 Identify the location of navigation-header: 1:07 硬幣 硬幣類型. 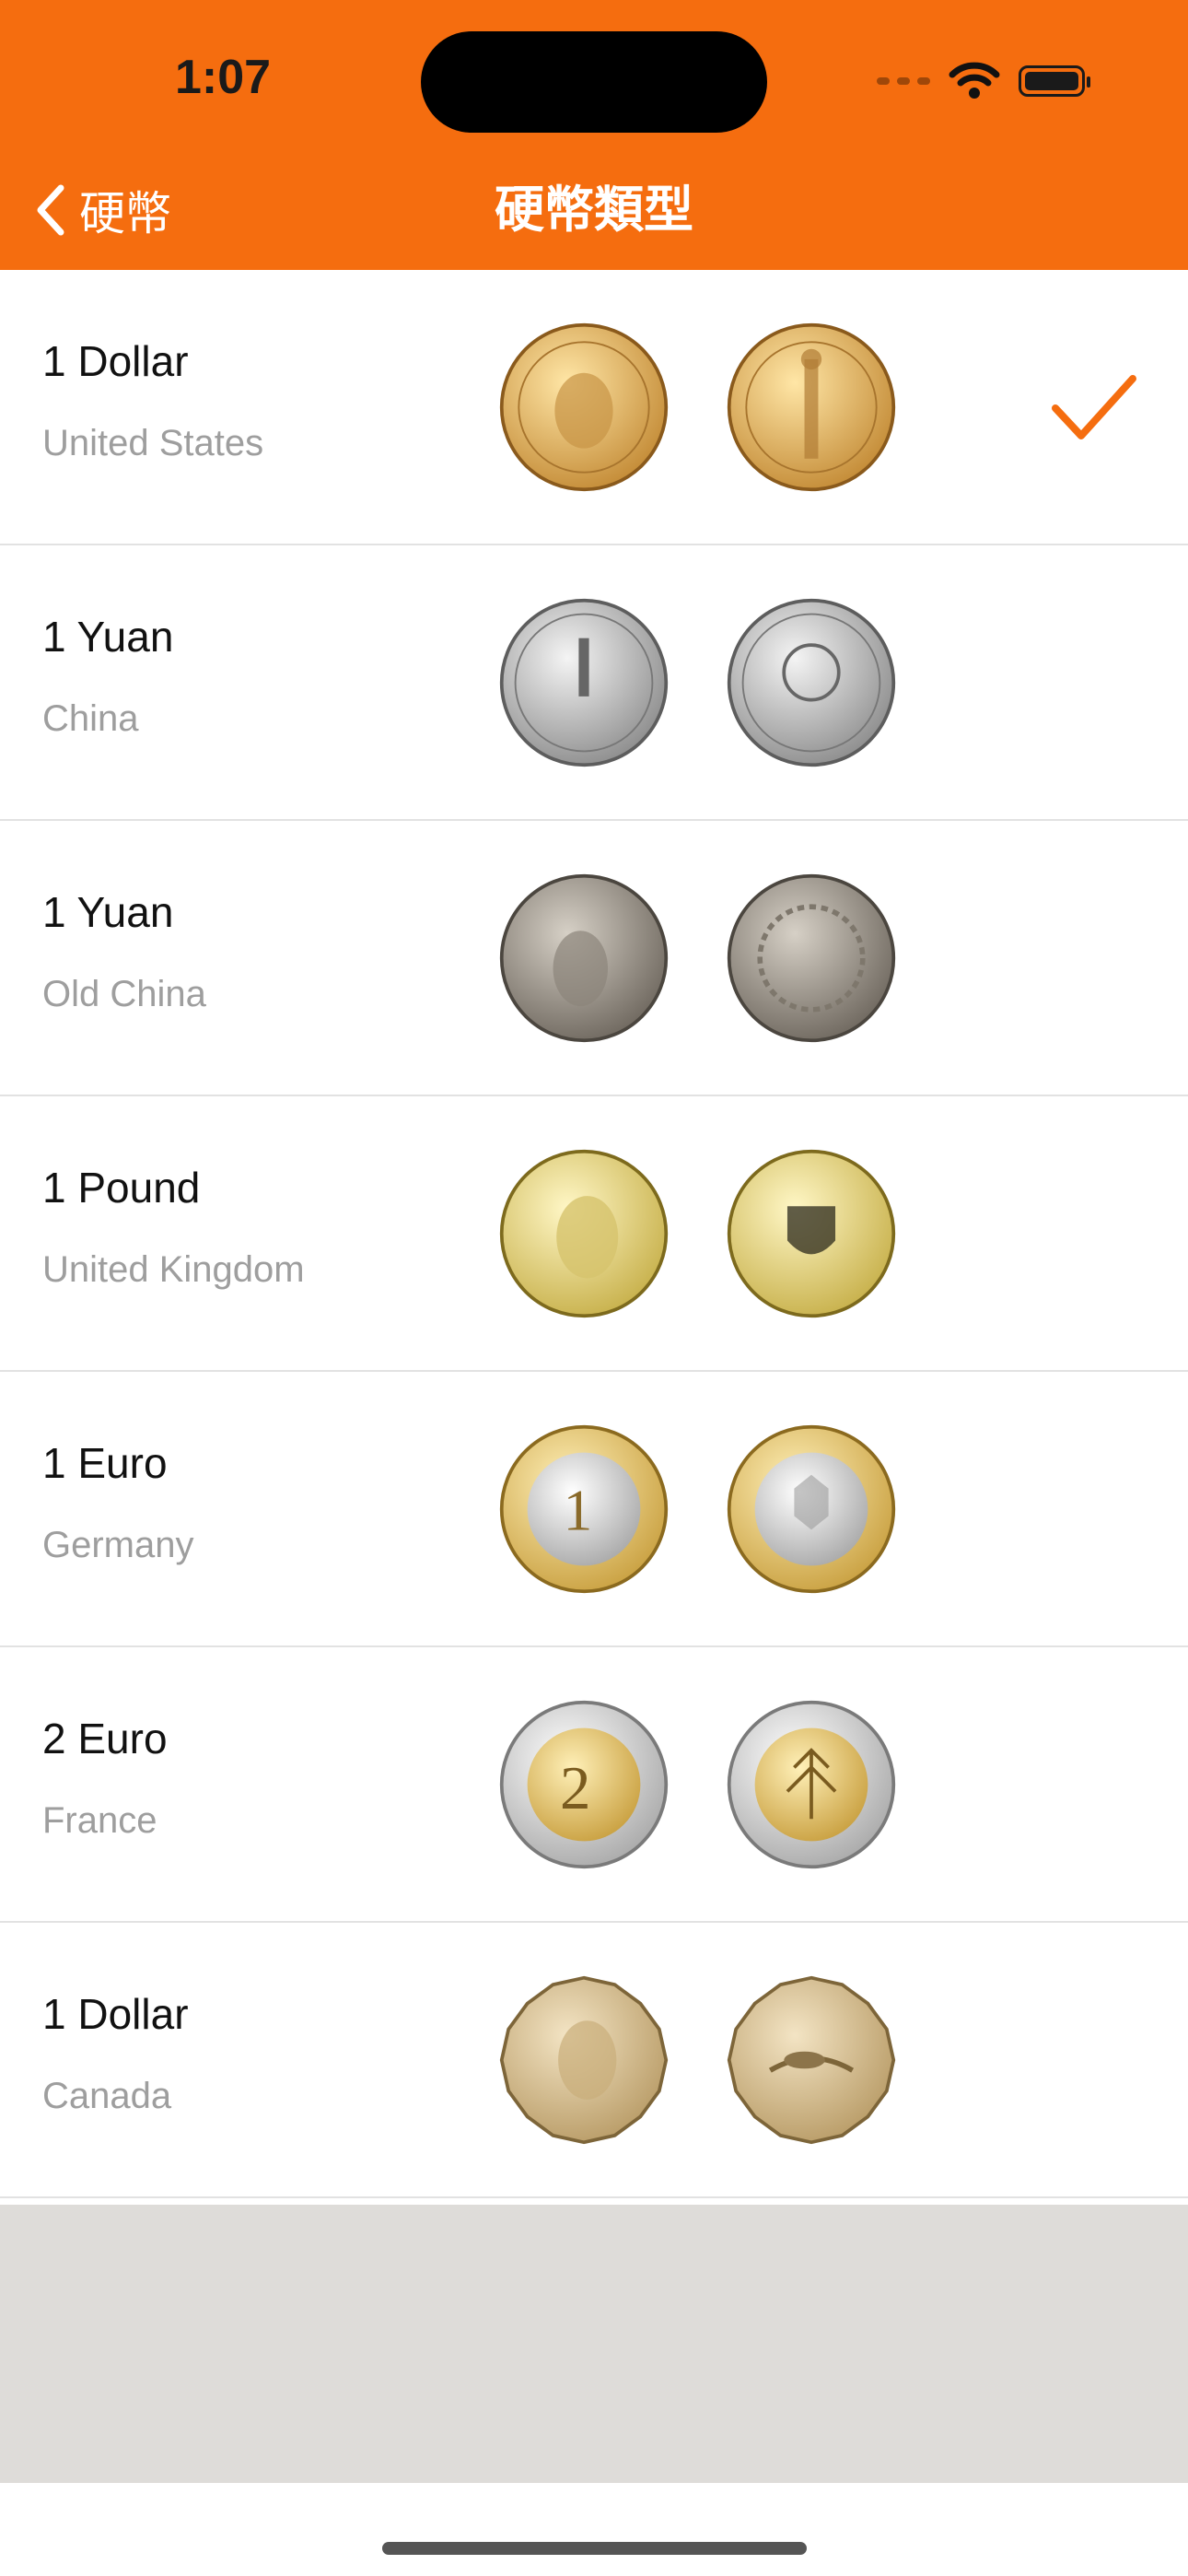
(594, 135).